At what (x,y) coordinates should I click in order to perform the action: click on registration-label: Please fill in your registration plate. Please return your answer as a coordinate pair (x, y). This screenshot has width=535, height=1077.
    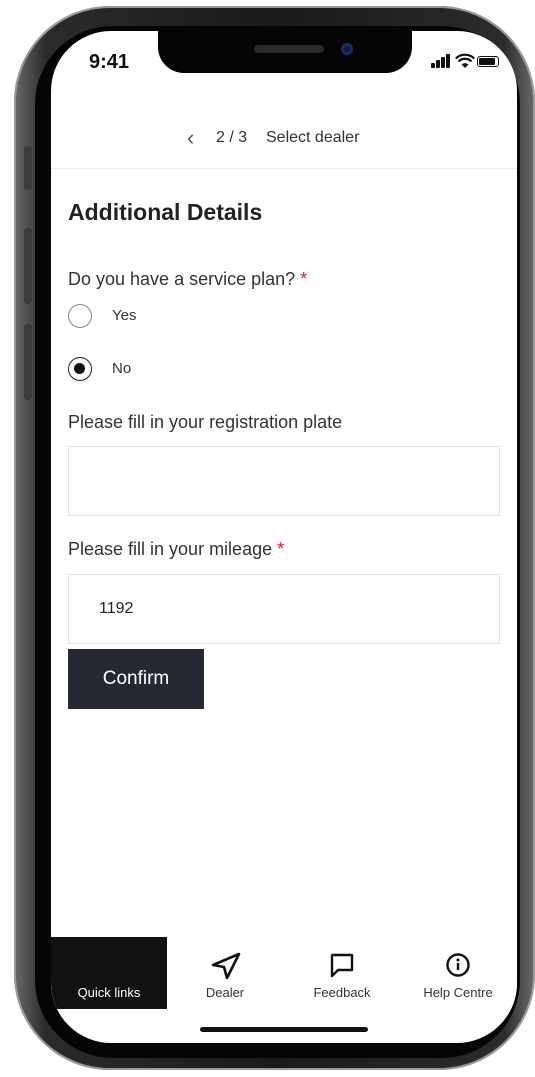
    Looking at the image, I should click on (205, 422).